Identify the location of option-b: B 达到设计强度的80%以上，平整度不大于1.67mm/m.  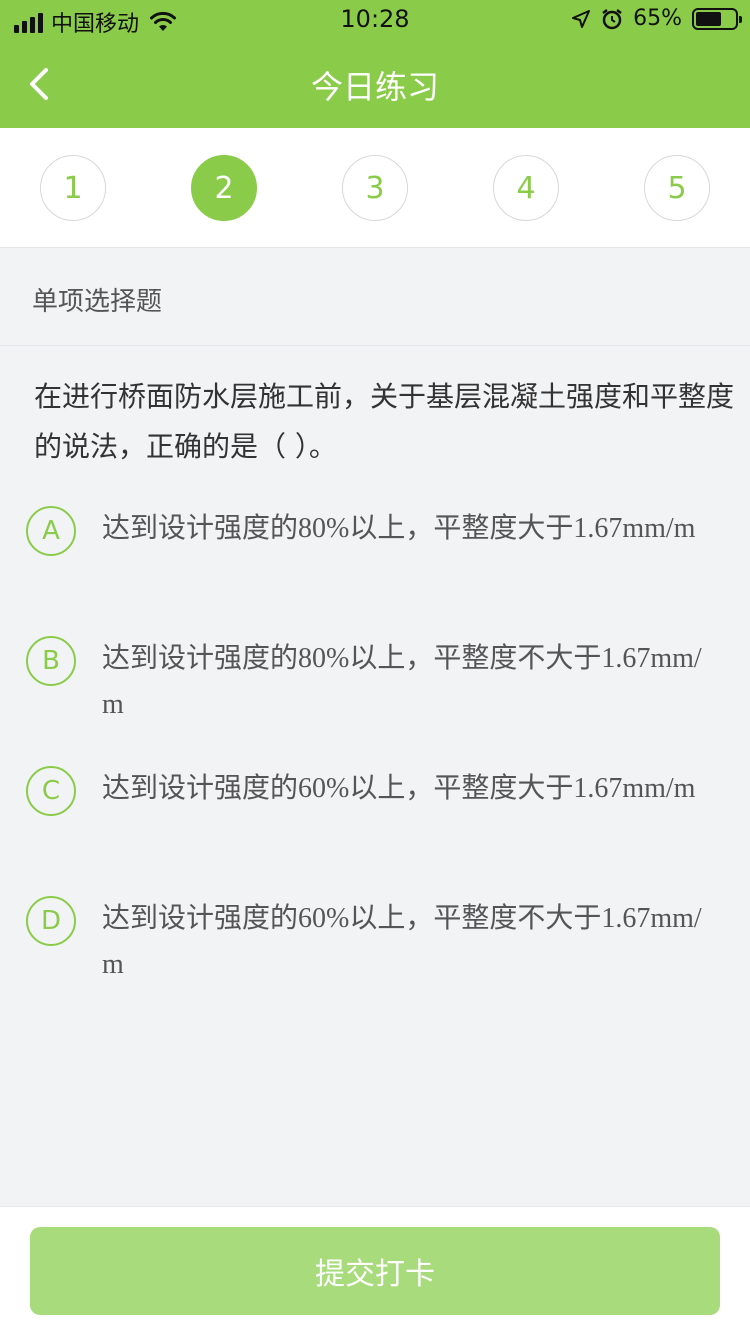
(376, 686).